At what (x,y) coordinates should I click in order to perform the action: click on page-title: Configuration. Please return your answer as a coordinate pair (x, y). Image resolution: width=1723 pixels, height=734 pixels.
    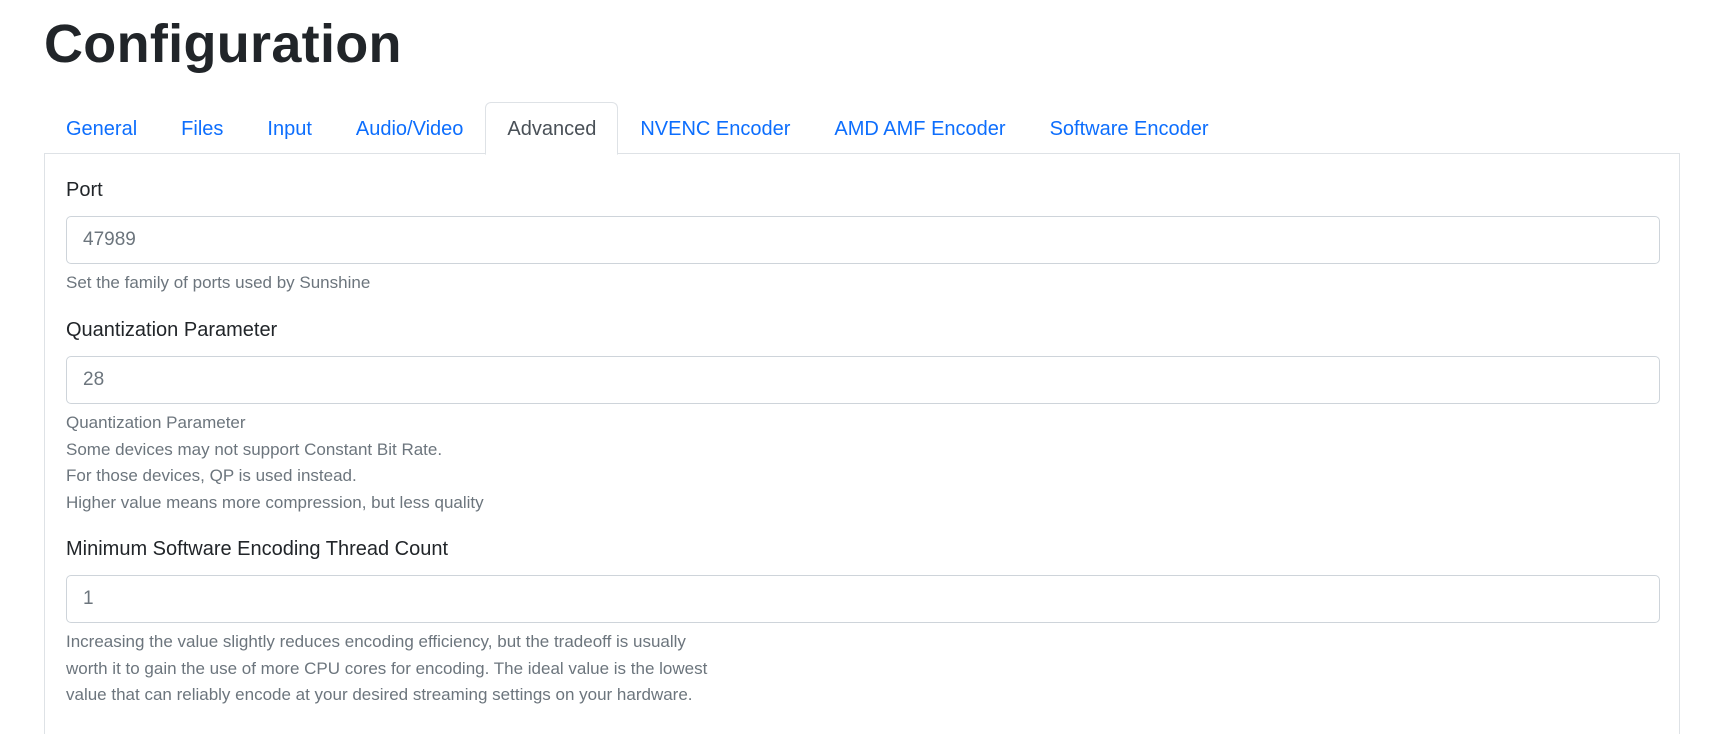
    Looking at the image, I should click on (223, 44).